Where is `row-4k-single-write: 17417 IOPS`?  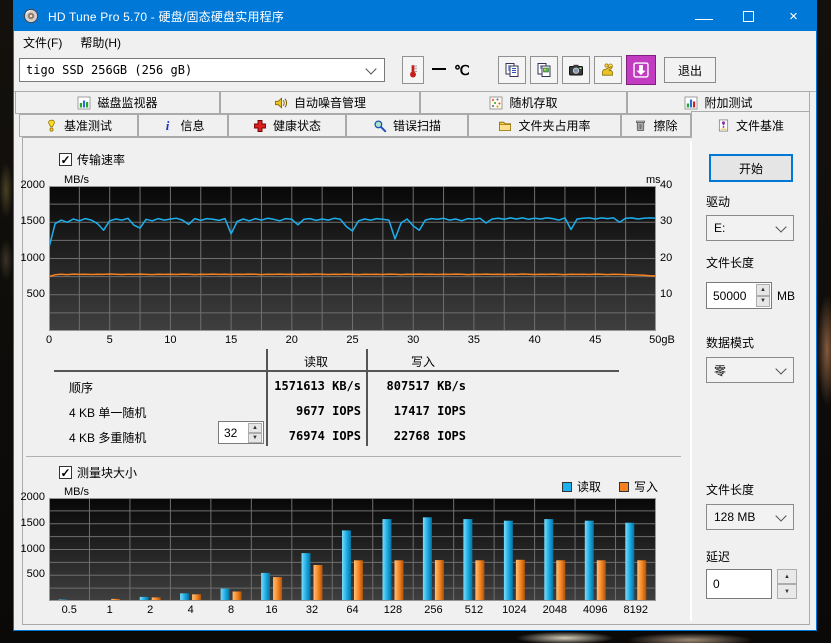
row-4k-single-write: 17417 IOPS is located at coordinates (429, 411).